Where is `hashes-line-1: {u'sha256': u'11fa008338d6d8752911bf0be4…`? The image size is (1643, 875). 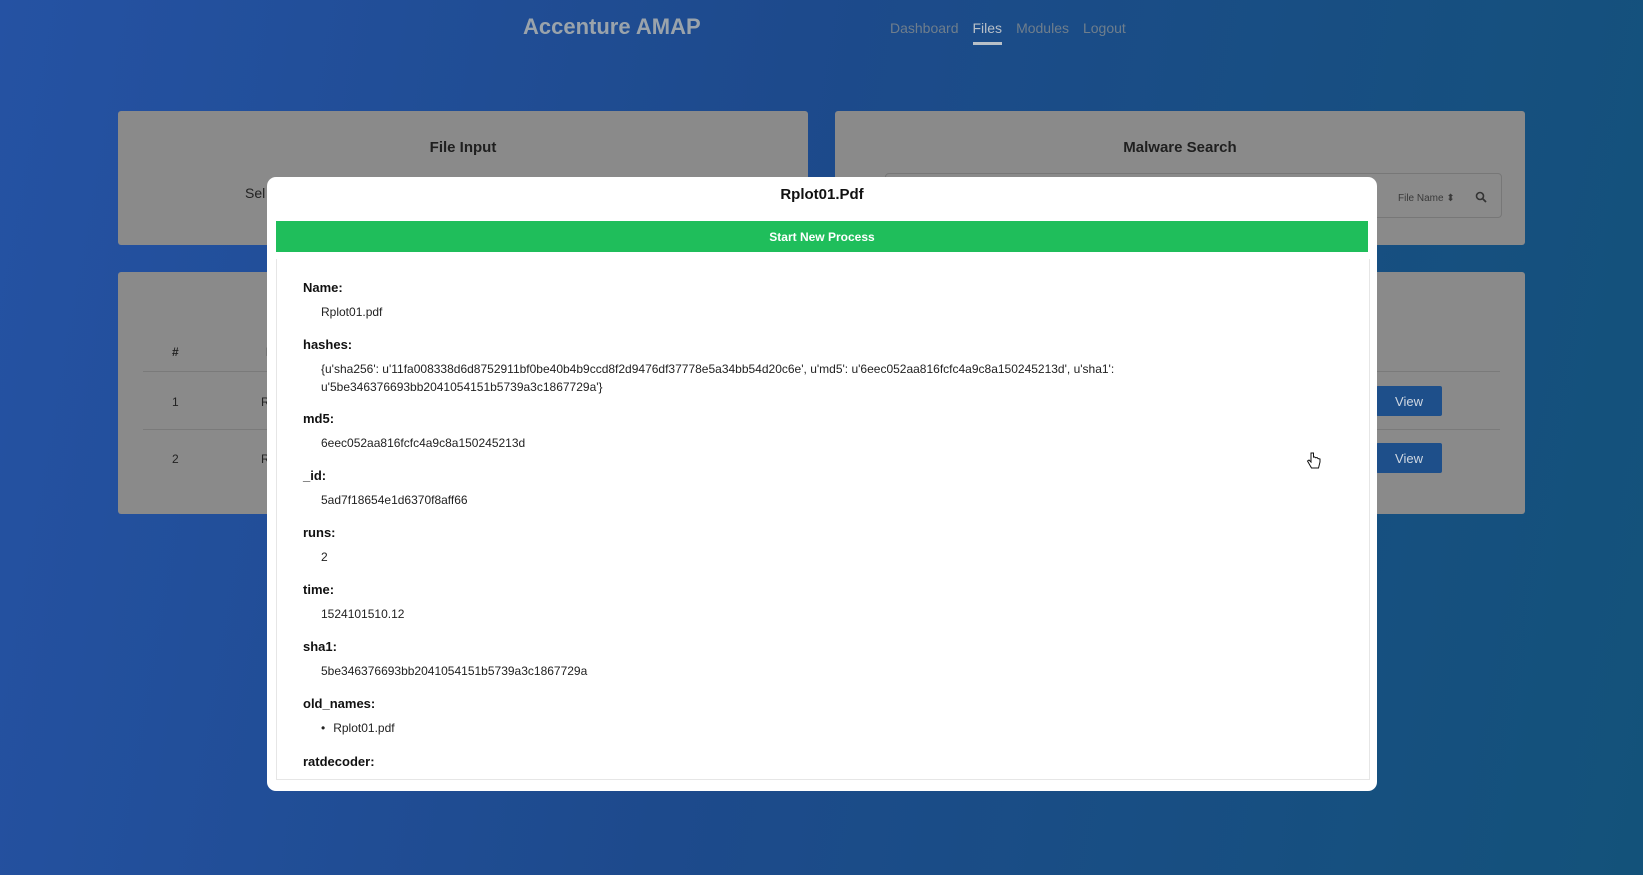 hashes-line-1: {u'sha256': u'11fa008338d6d8752911bf0be4… is located at coordinates (718, 369).